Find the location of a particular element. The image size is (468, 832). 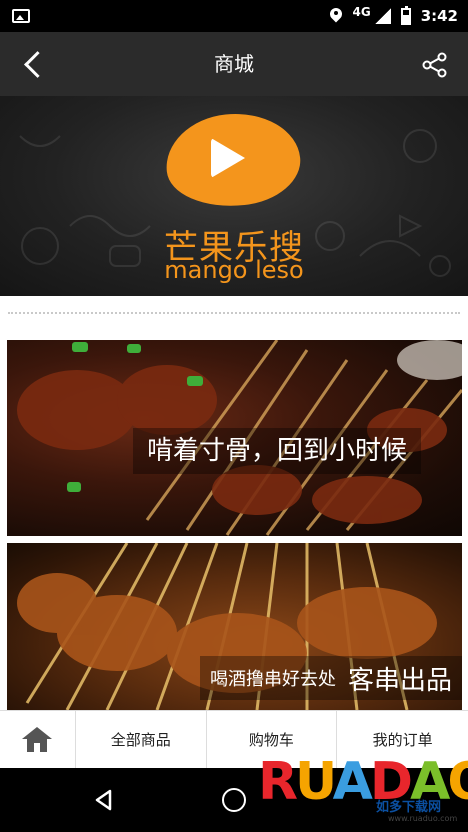

page-title: 商城 is located at coordinates (234, 64).